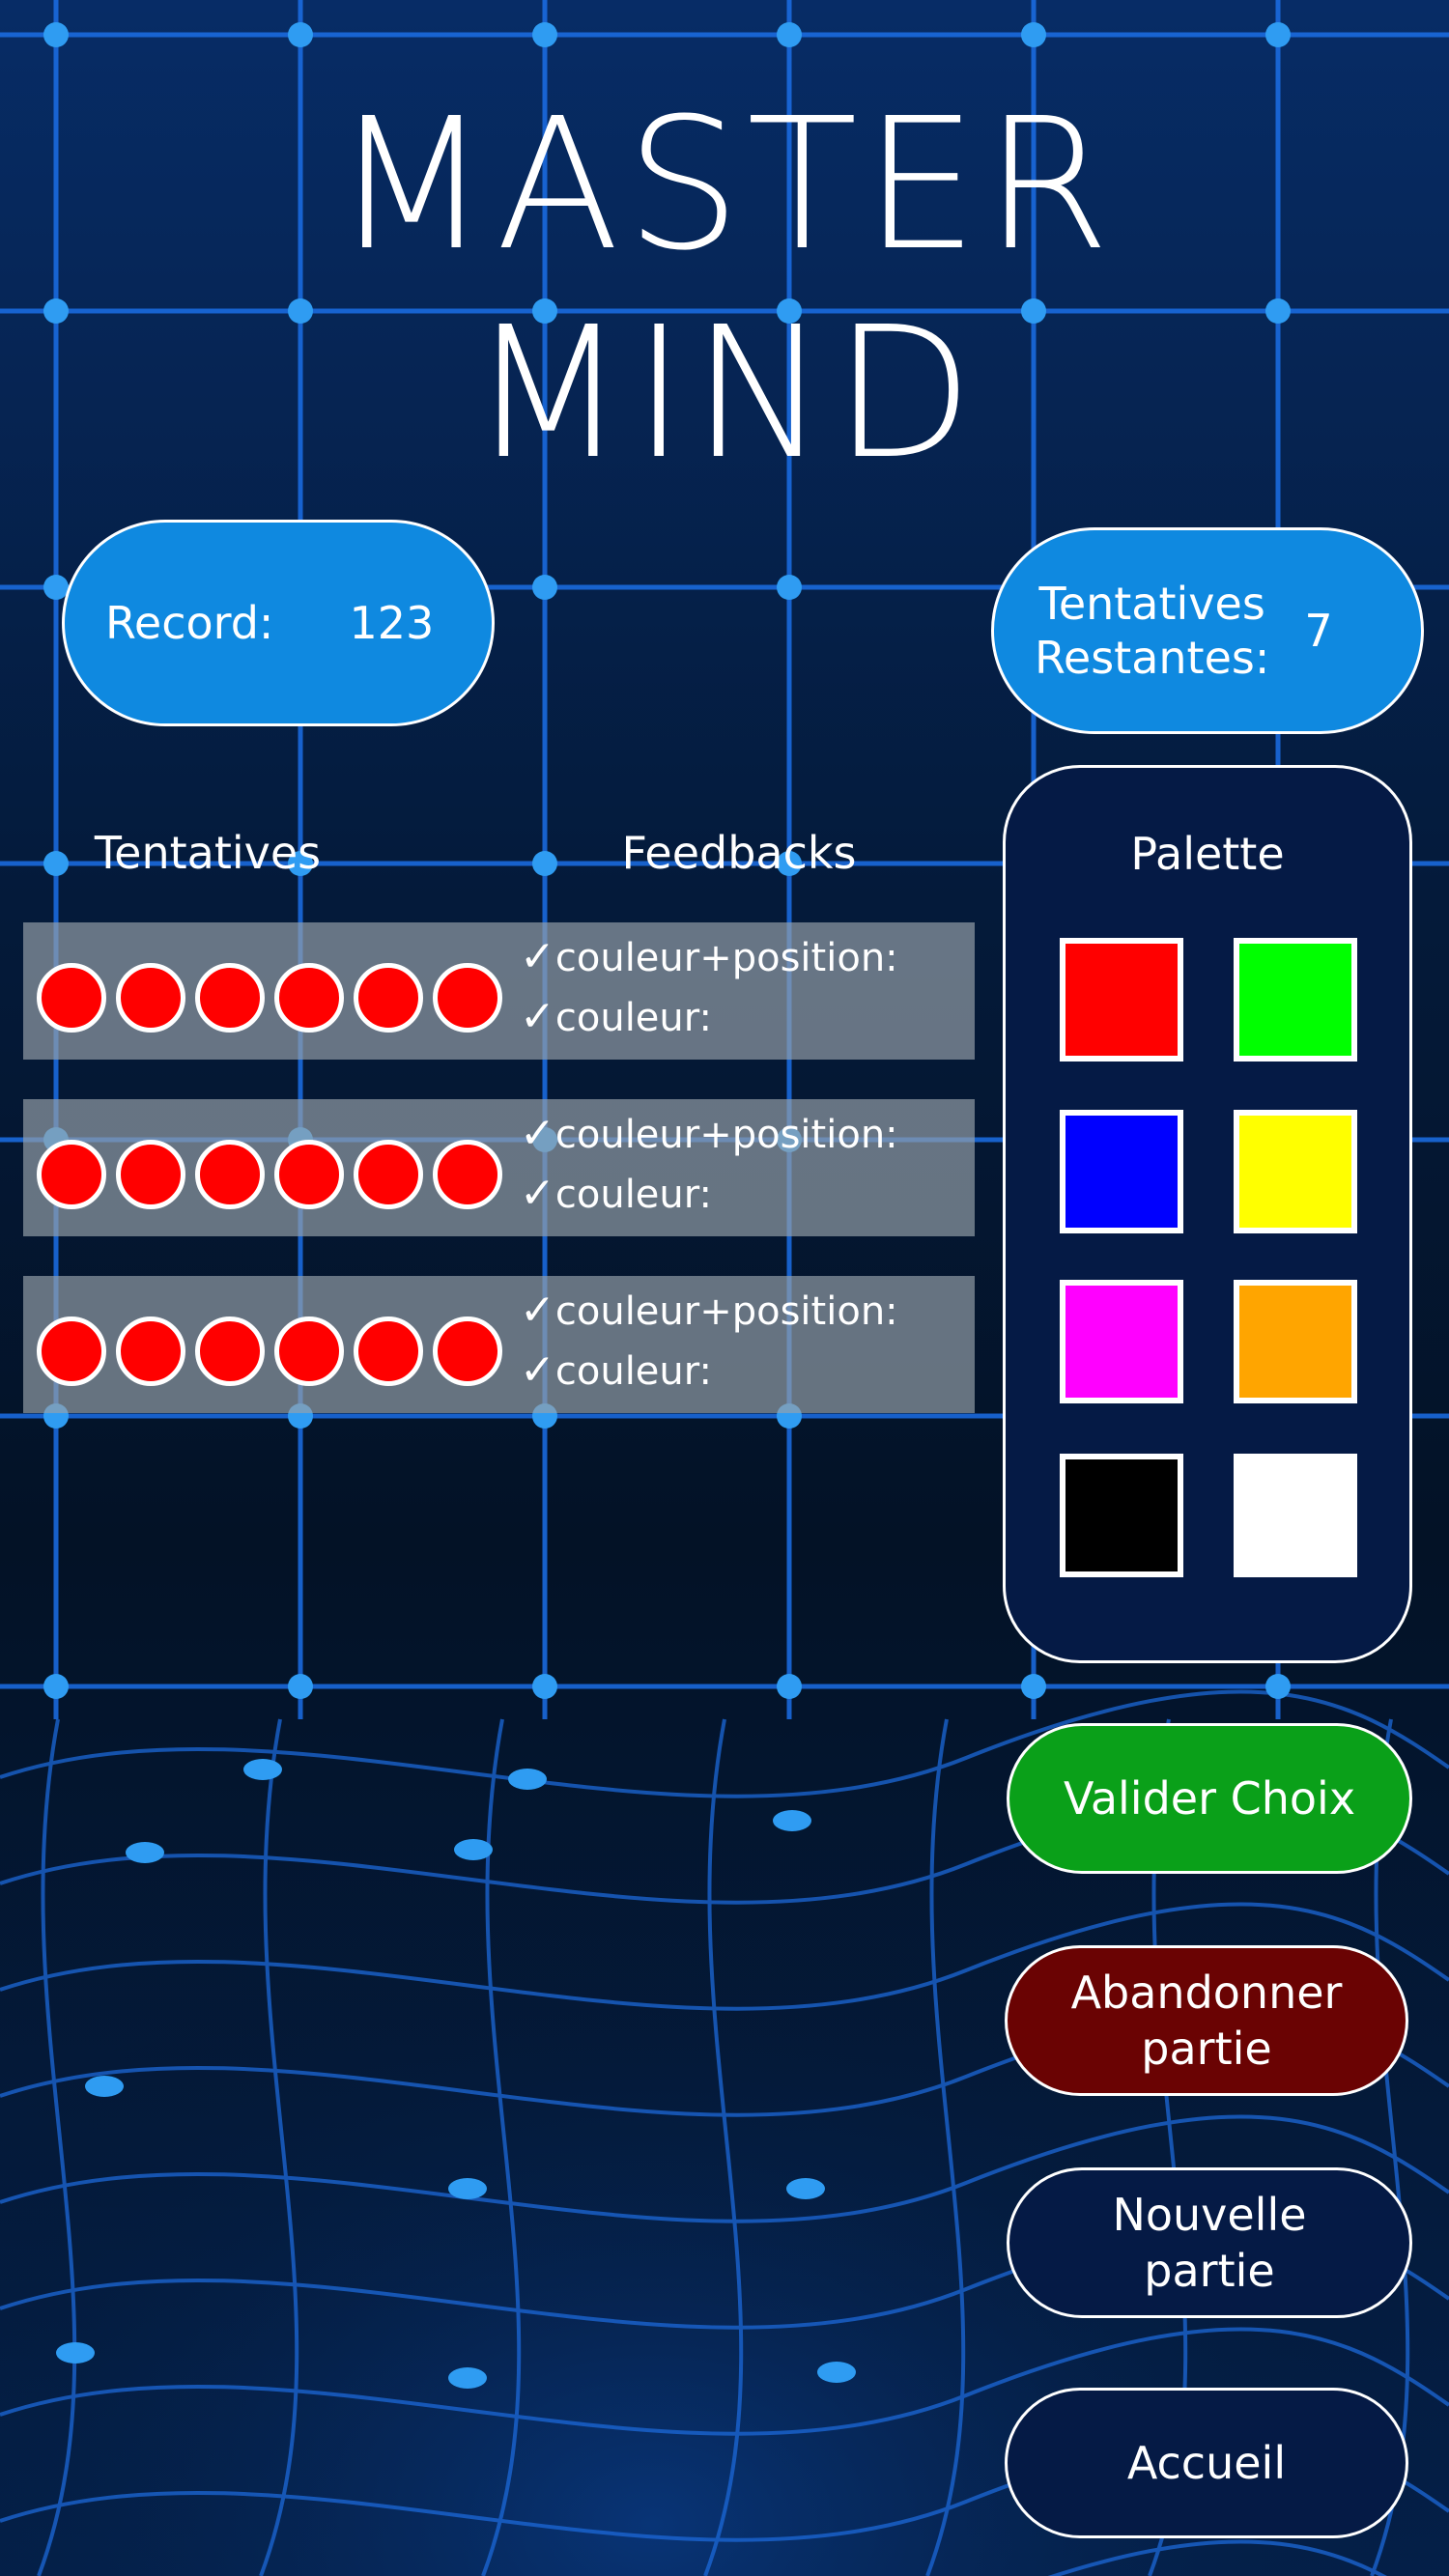 This screenshot has height=2576, width=1449. Describe the element at coordinates (1209, 2242) in the screenshot. I see `new-game-button: Nouvelle partie` at that location.